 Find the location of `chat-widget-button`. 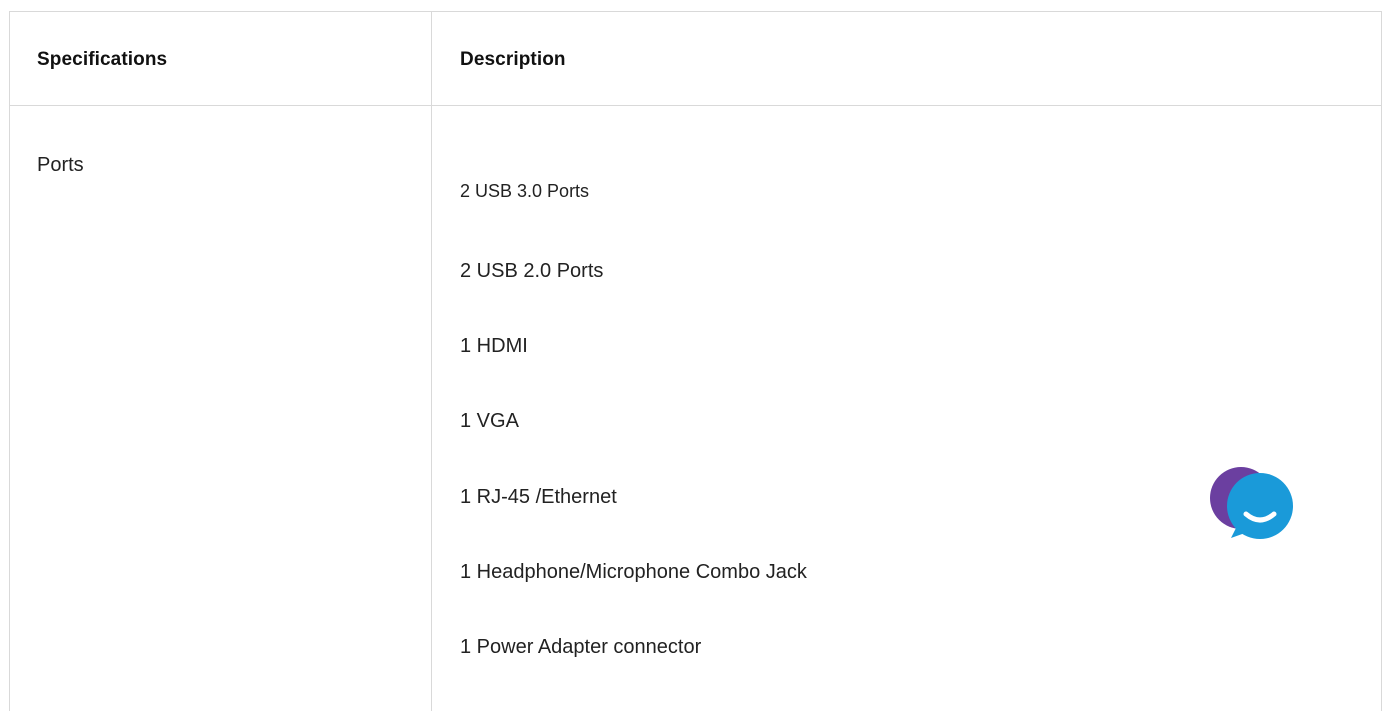

chat-widget-button is located at coordinates (1252, 504).